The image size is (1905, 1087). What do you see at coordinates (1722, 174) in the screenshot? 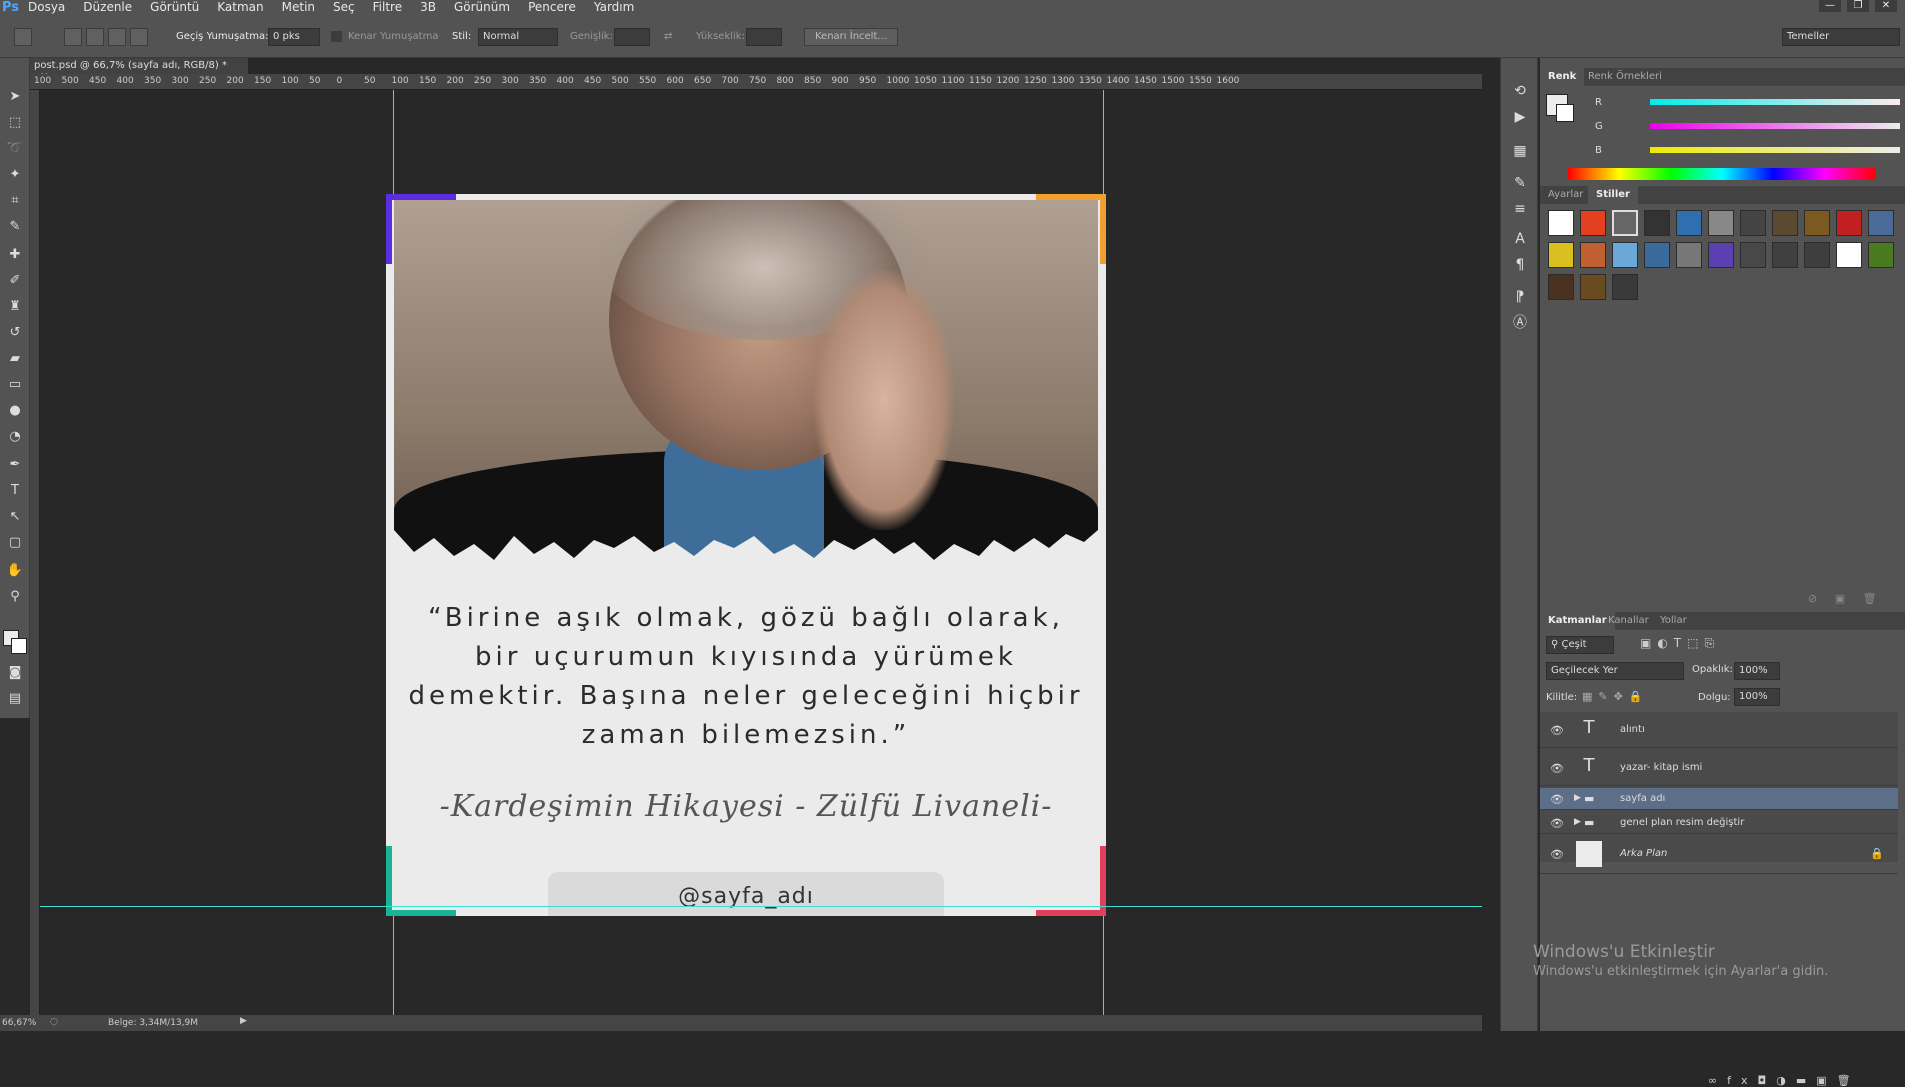
I see `color-spectrum-bar` at bounding box center [1722, 174].